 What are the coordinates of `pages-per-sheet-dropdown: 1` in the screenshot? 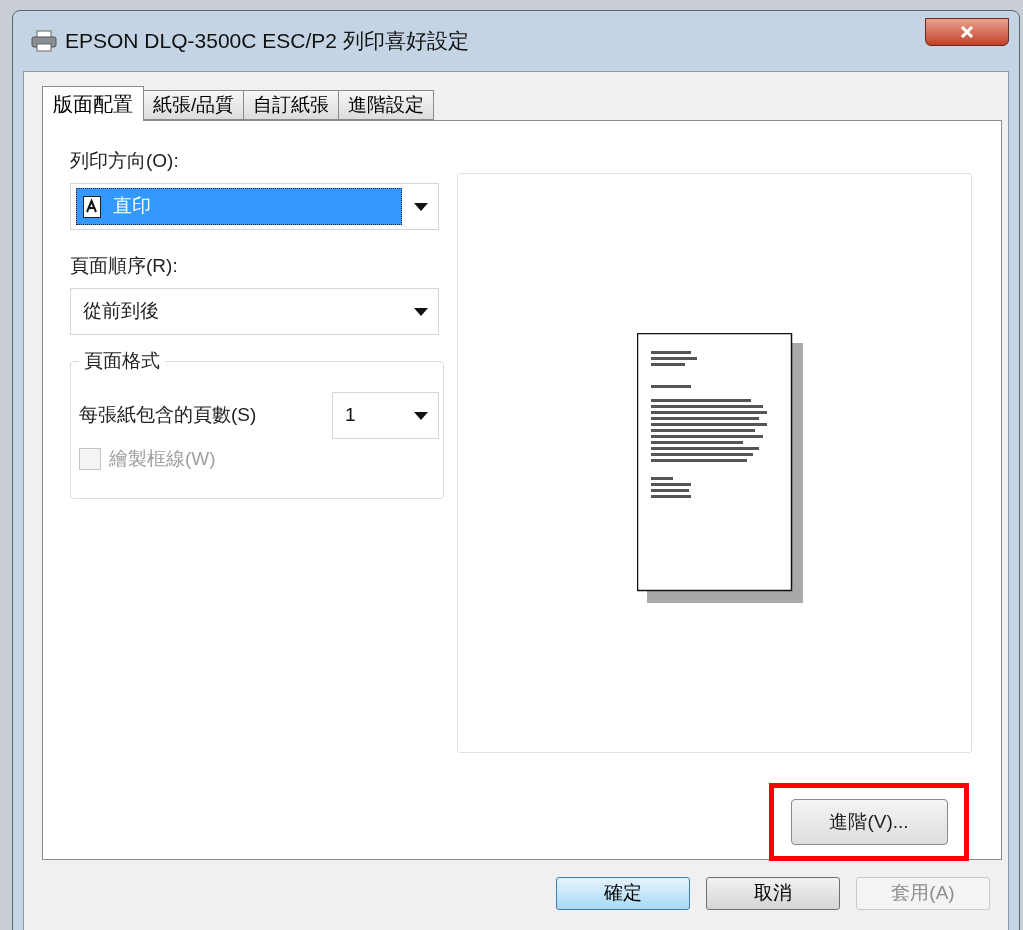 It's located at (385, 415).